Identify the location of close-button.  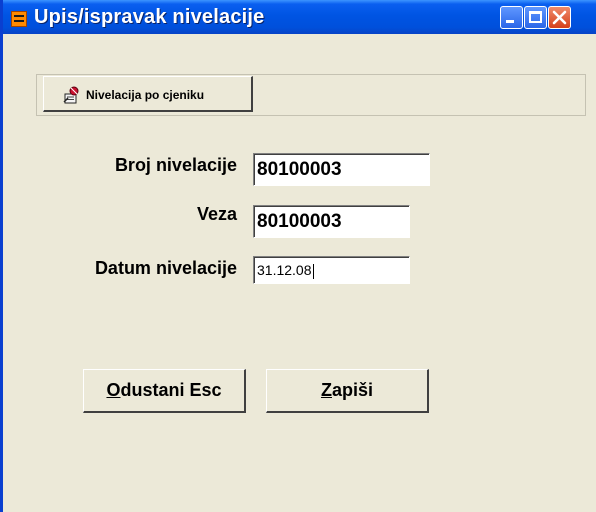
(559, 17).